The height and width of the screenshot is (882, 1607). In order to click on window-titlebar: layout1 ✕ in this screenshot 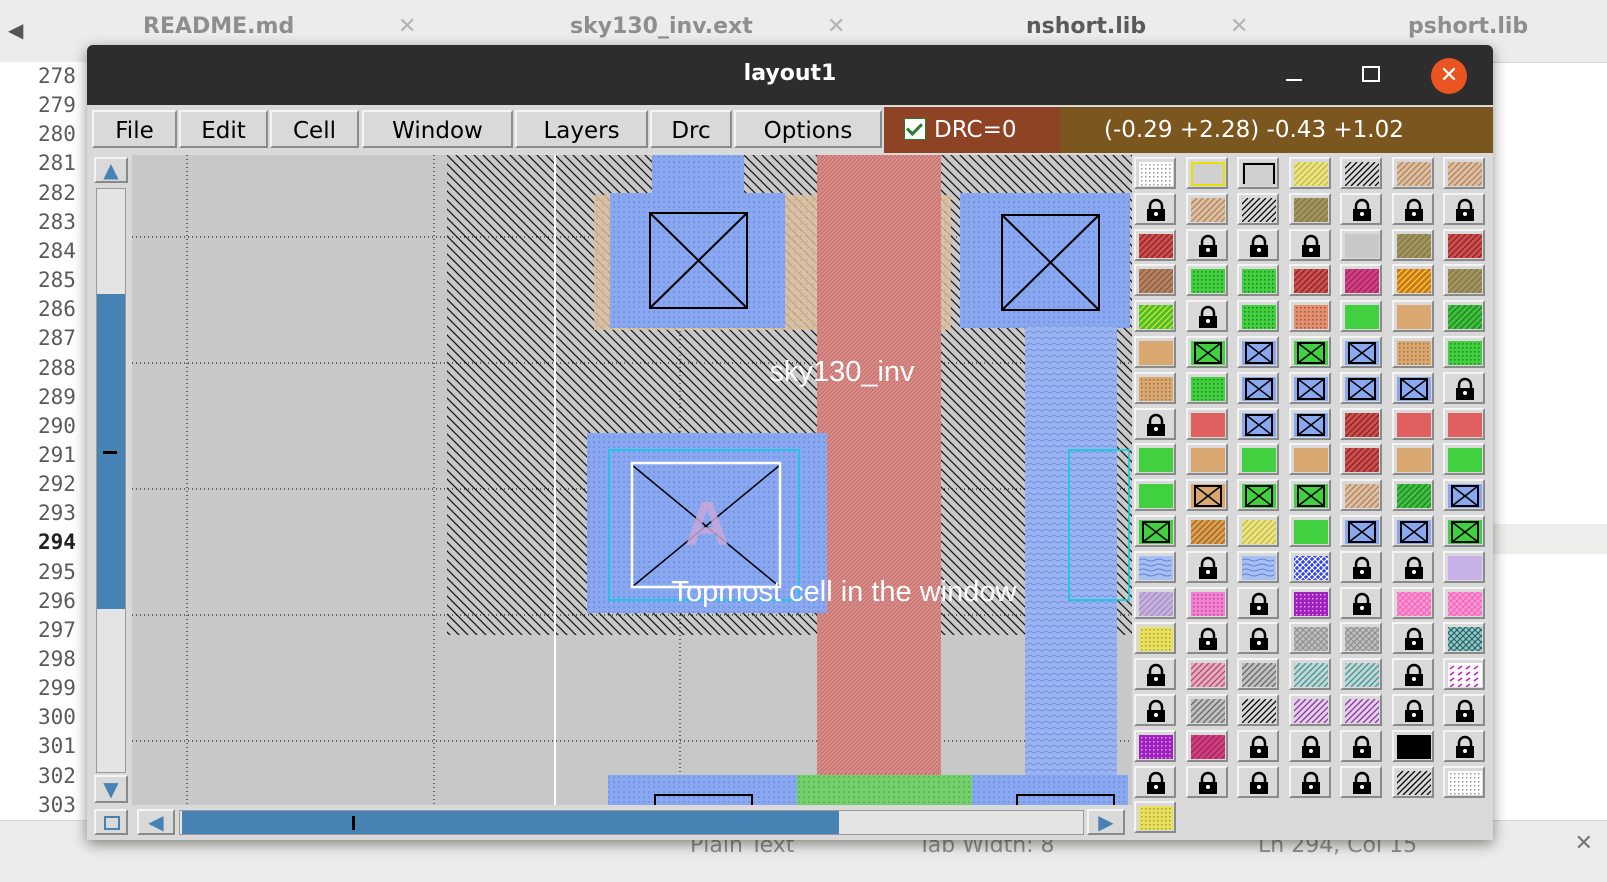, I will do `click(790, 75)`.